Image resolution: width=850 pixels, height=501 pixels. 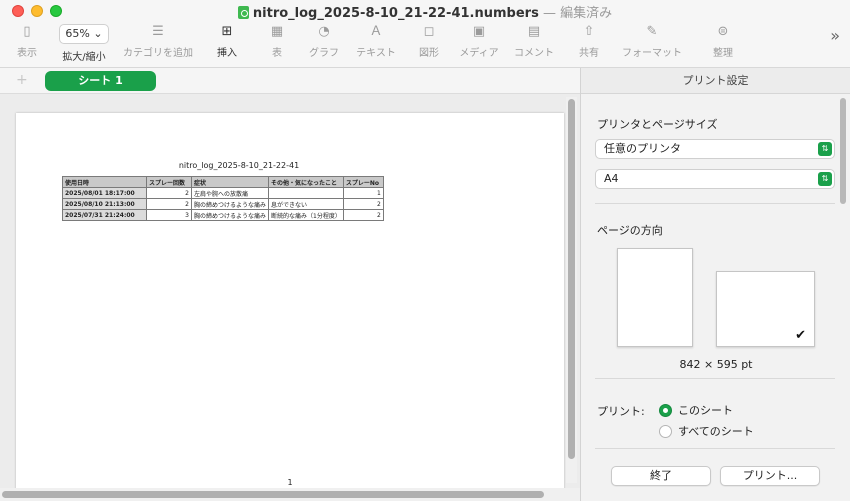 I want to click on add-category-button: ☰ カテゴリを追加, so click(x=158, y=41).